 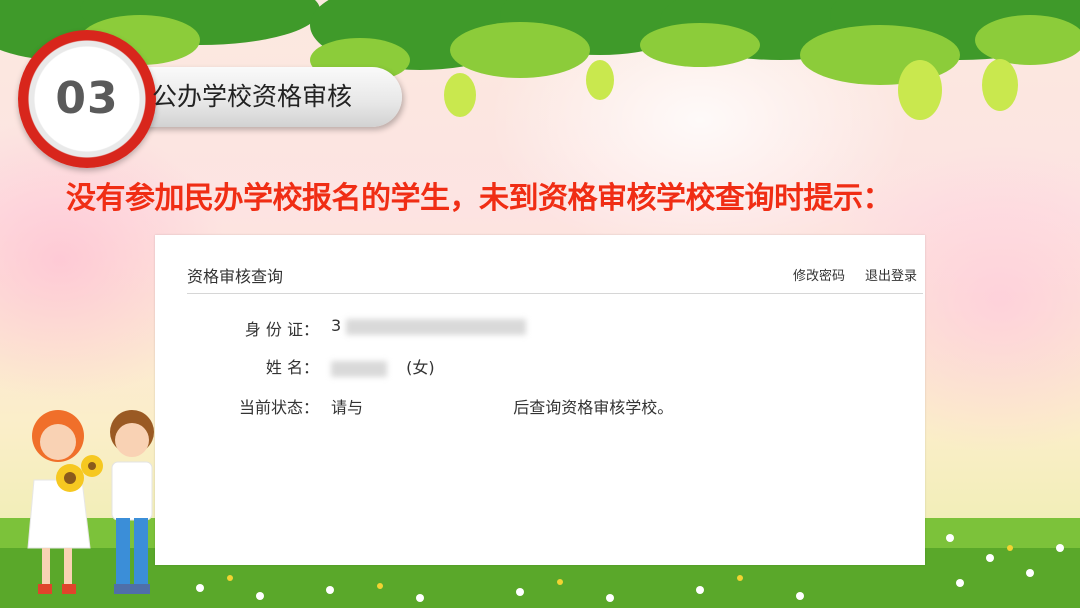 I want to click on headline-caption: 没有参加民办学校报名的学生，未到资格审核学校查询时提示：, so click(x=479, y=198).